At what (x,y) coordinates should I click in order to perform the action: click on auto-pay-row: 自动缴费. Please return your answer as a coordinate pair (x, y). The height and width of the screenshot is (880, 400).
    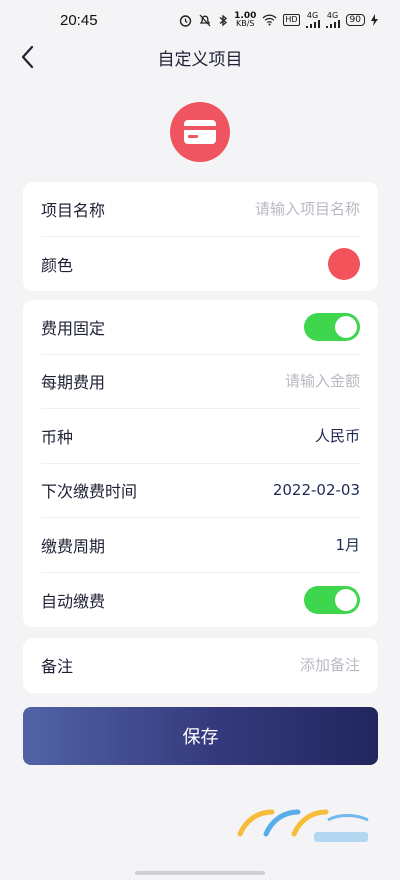
    Looking at the image, I should click on (200, 600).